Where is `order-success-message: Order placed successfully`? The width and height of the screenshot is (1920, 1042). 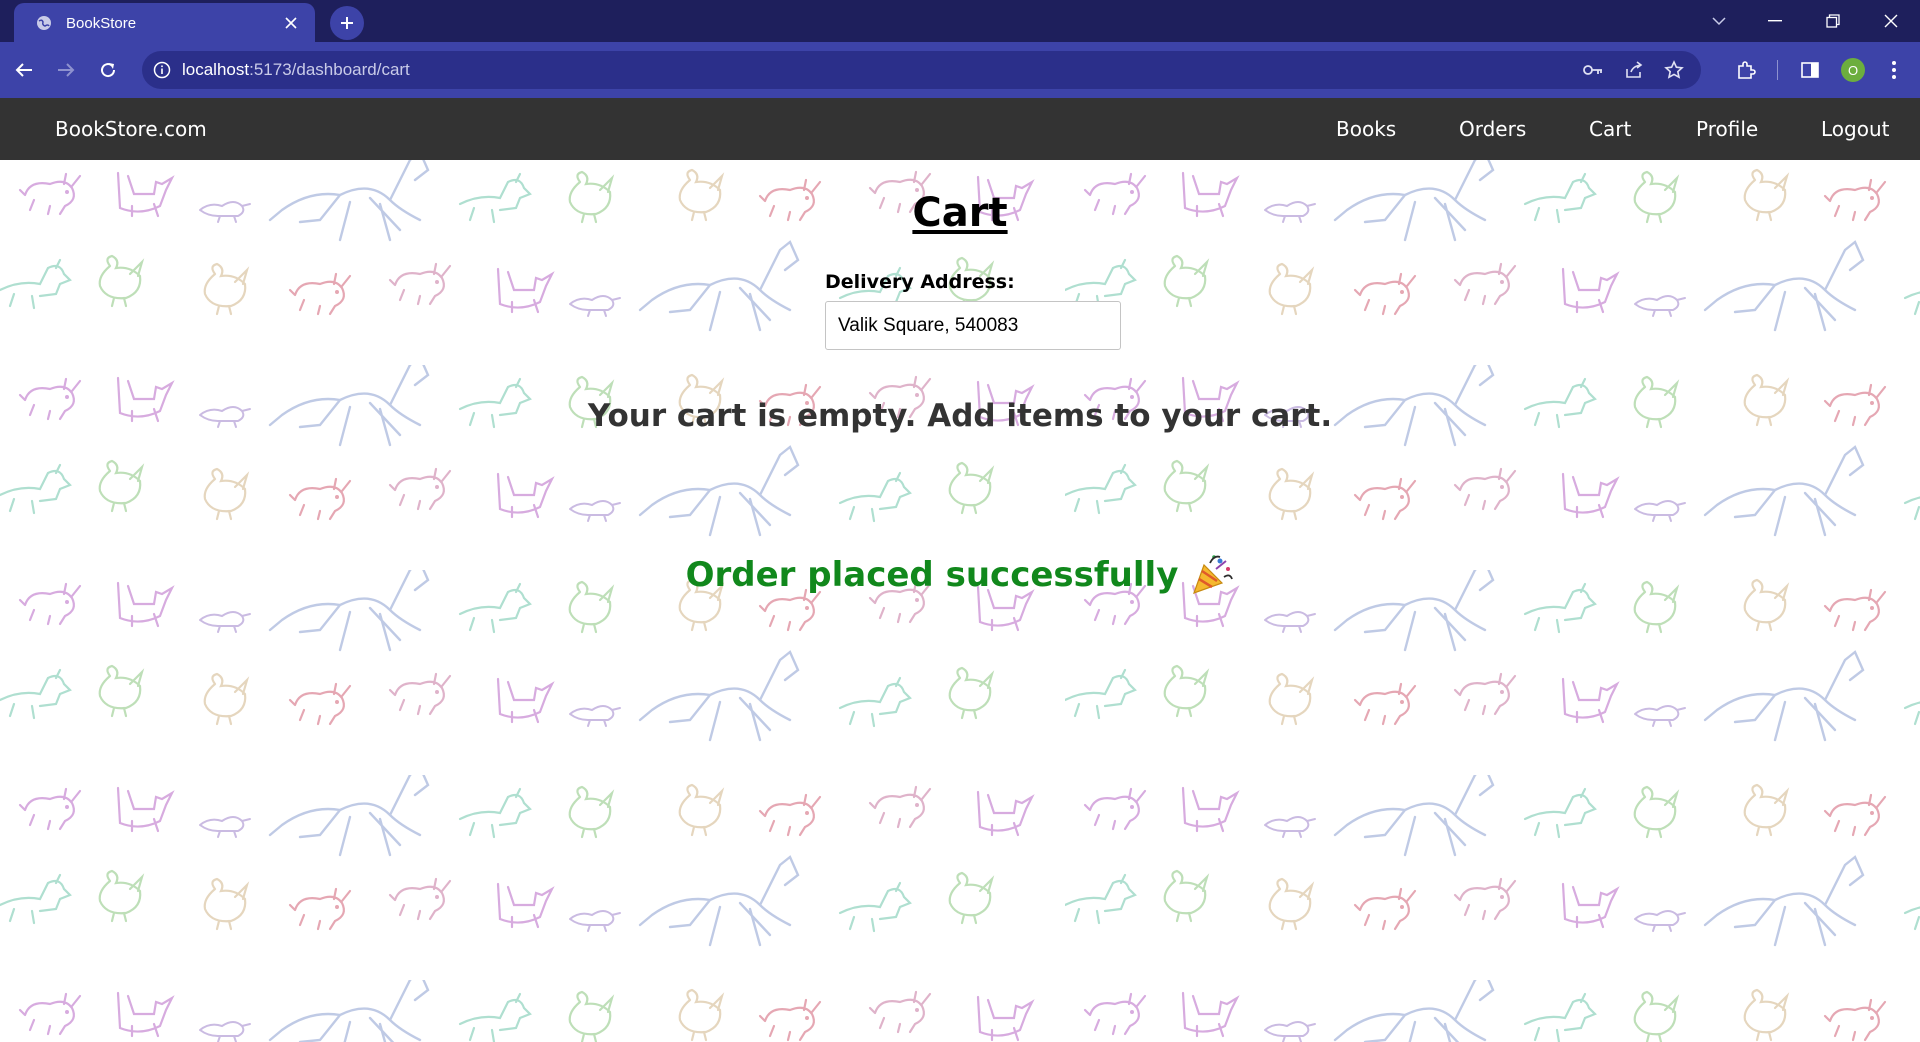 order-success-message: Order placed successfully is located at coordinates (960, 575).